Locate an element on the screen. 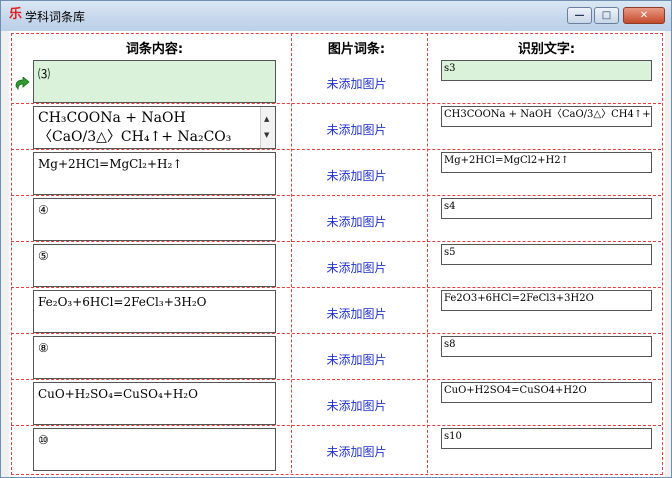  recognized-text-field: s10 is located at coordinates (546, 438).